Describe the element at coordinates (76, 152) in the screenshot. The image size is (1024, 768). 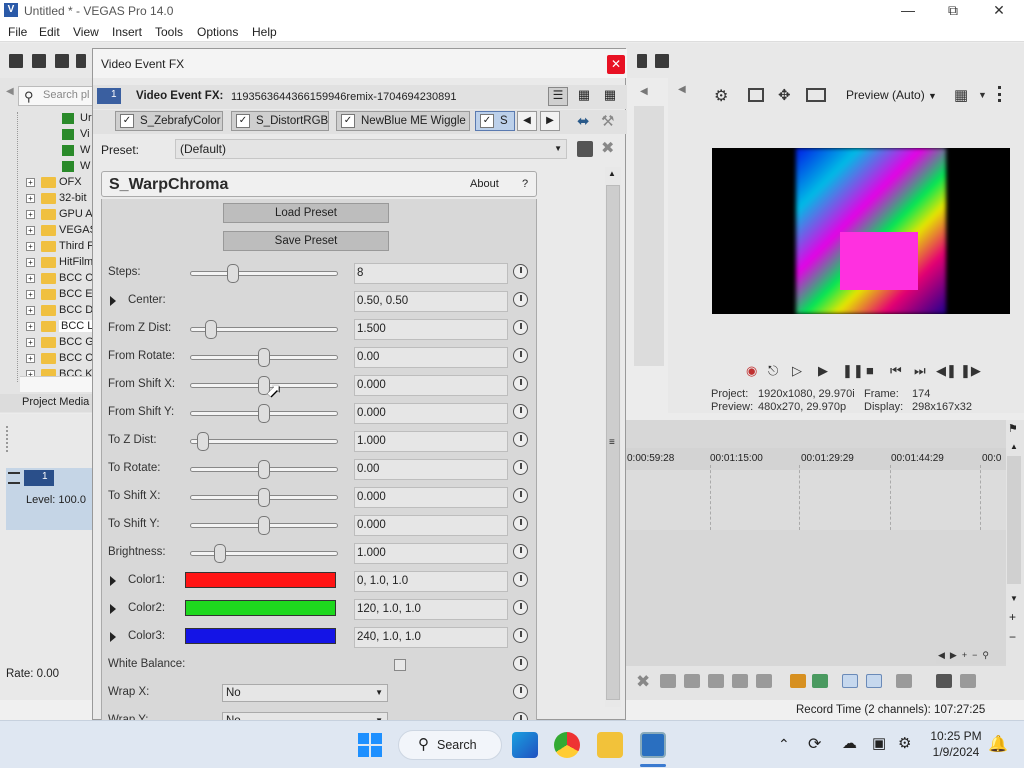
I see `tree-item: W` at that location.